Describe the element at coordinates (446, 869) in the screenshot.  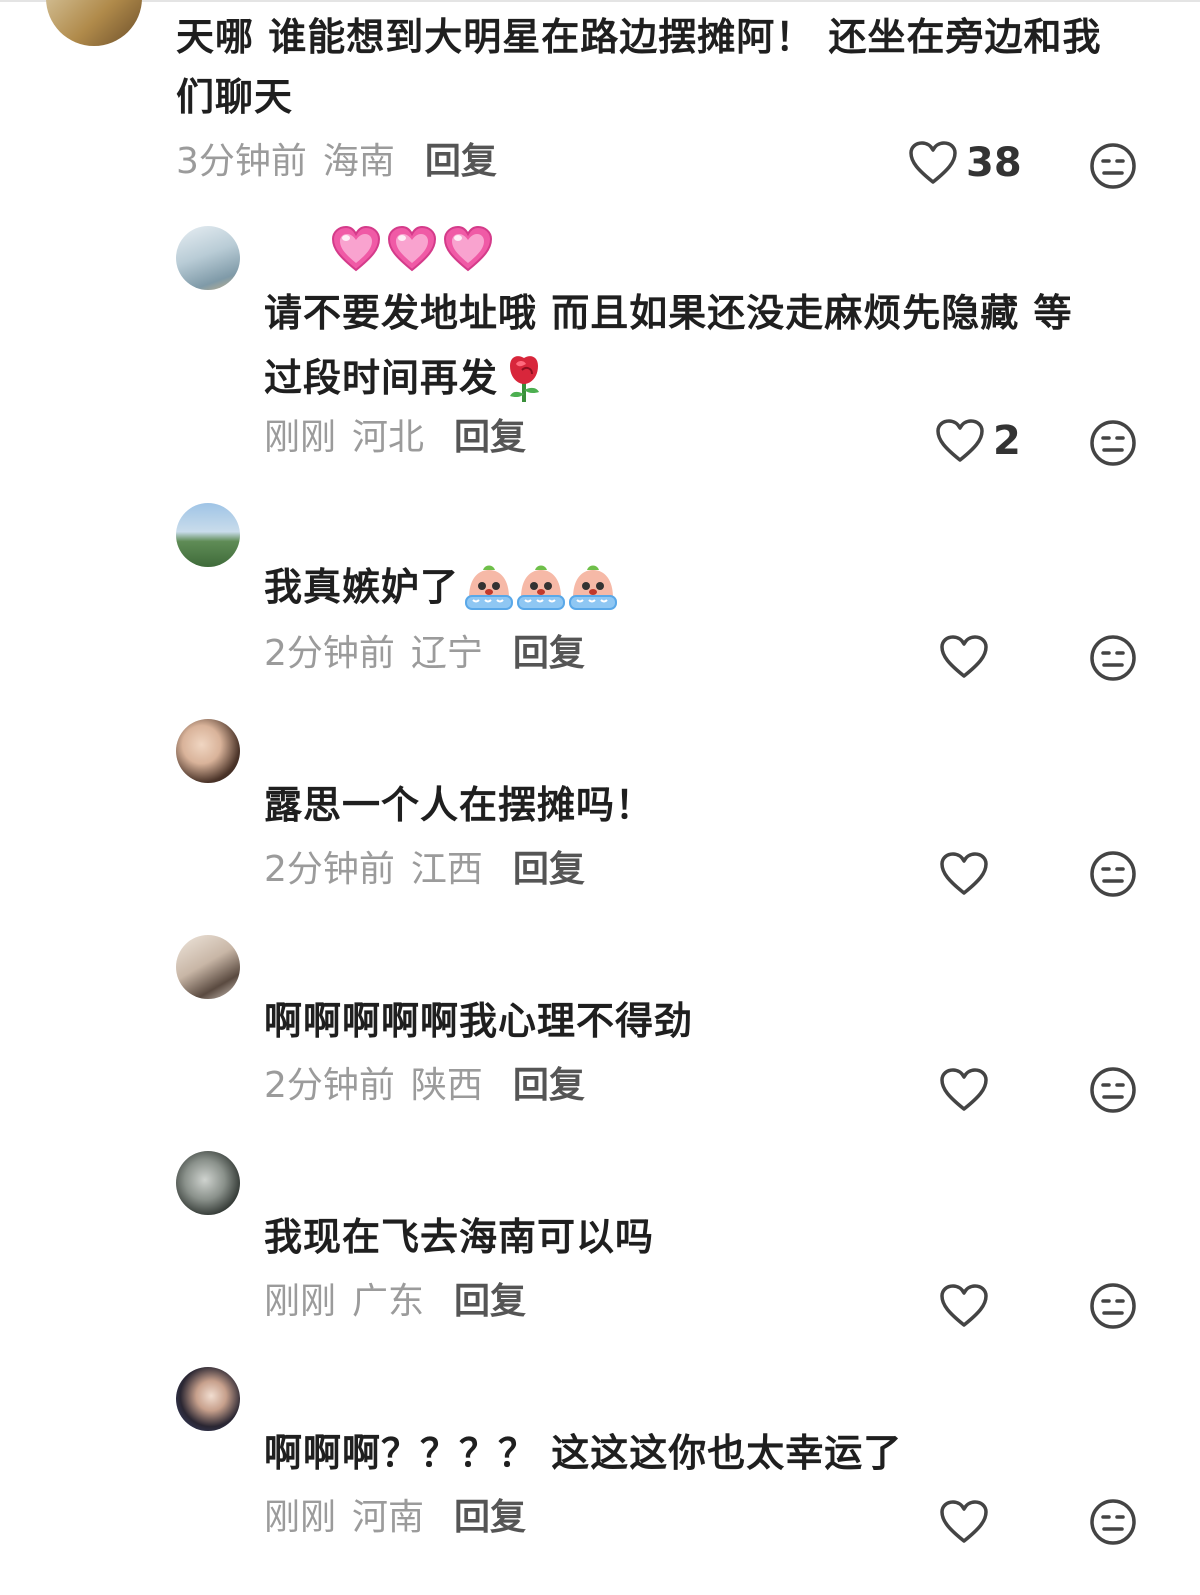
I see `comment-location: 江西` at that location.